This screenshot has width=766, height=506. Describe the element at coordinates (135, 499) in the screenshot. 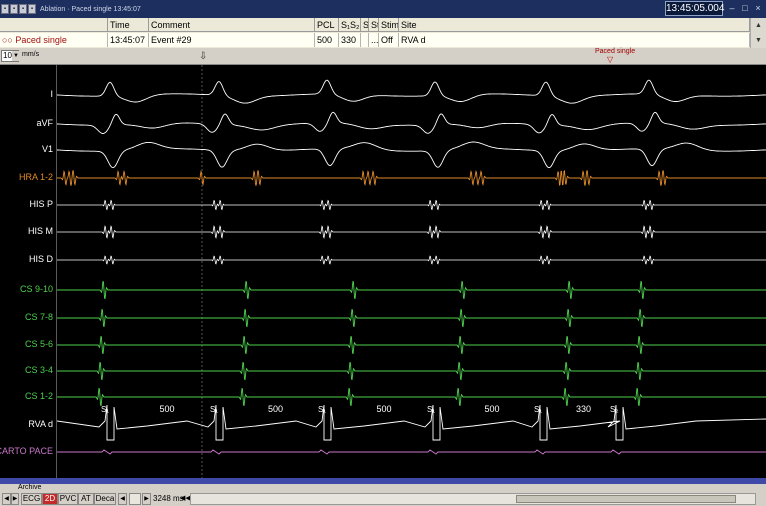

I see `page-indicator` at that location.